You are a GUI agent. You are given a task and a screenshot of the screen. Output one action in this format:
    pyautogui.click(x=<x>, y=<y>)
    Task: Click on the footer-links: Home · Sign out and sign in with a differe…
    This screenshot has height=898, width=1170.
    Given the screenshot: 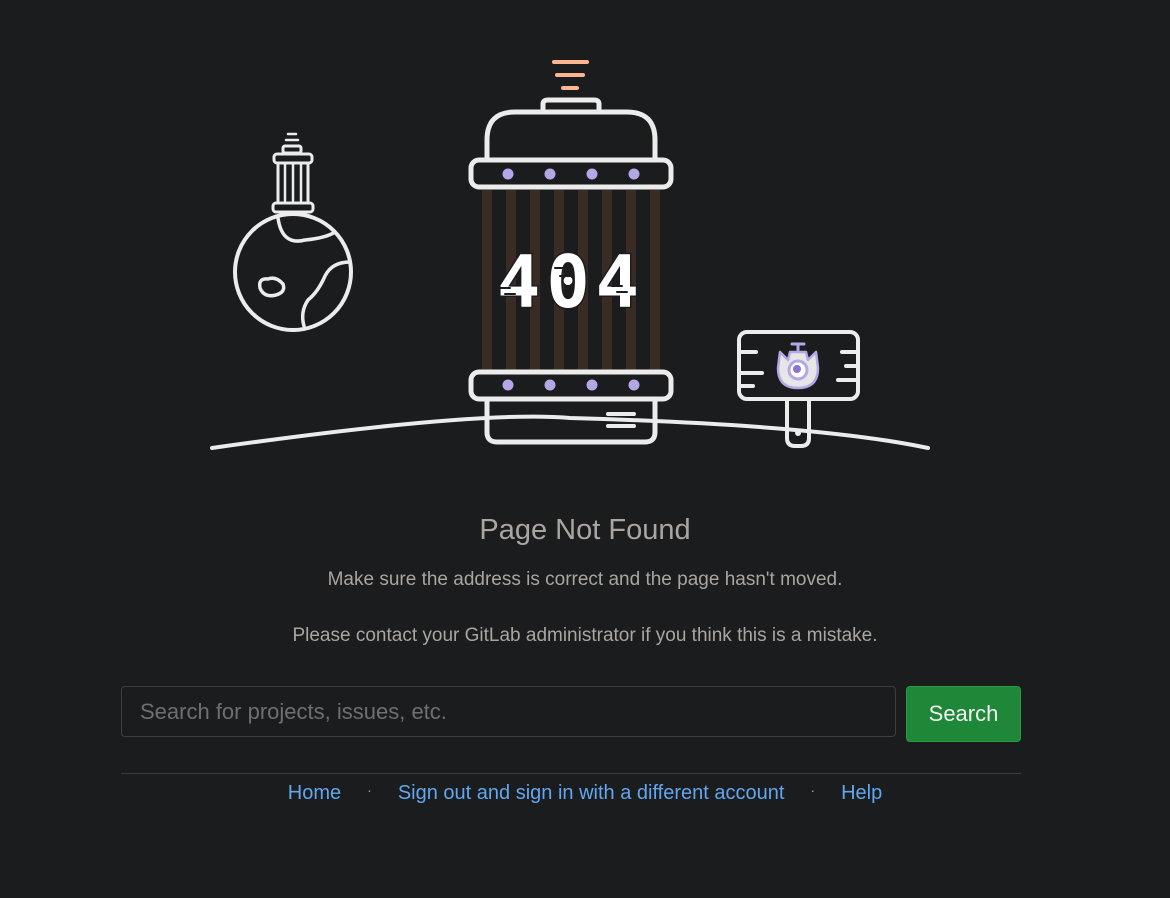 What is the action you would take?
    pyautogui.click(x=585, y=791)
    